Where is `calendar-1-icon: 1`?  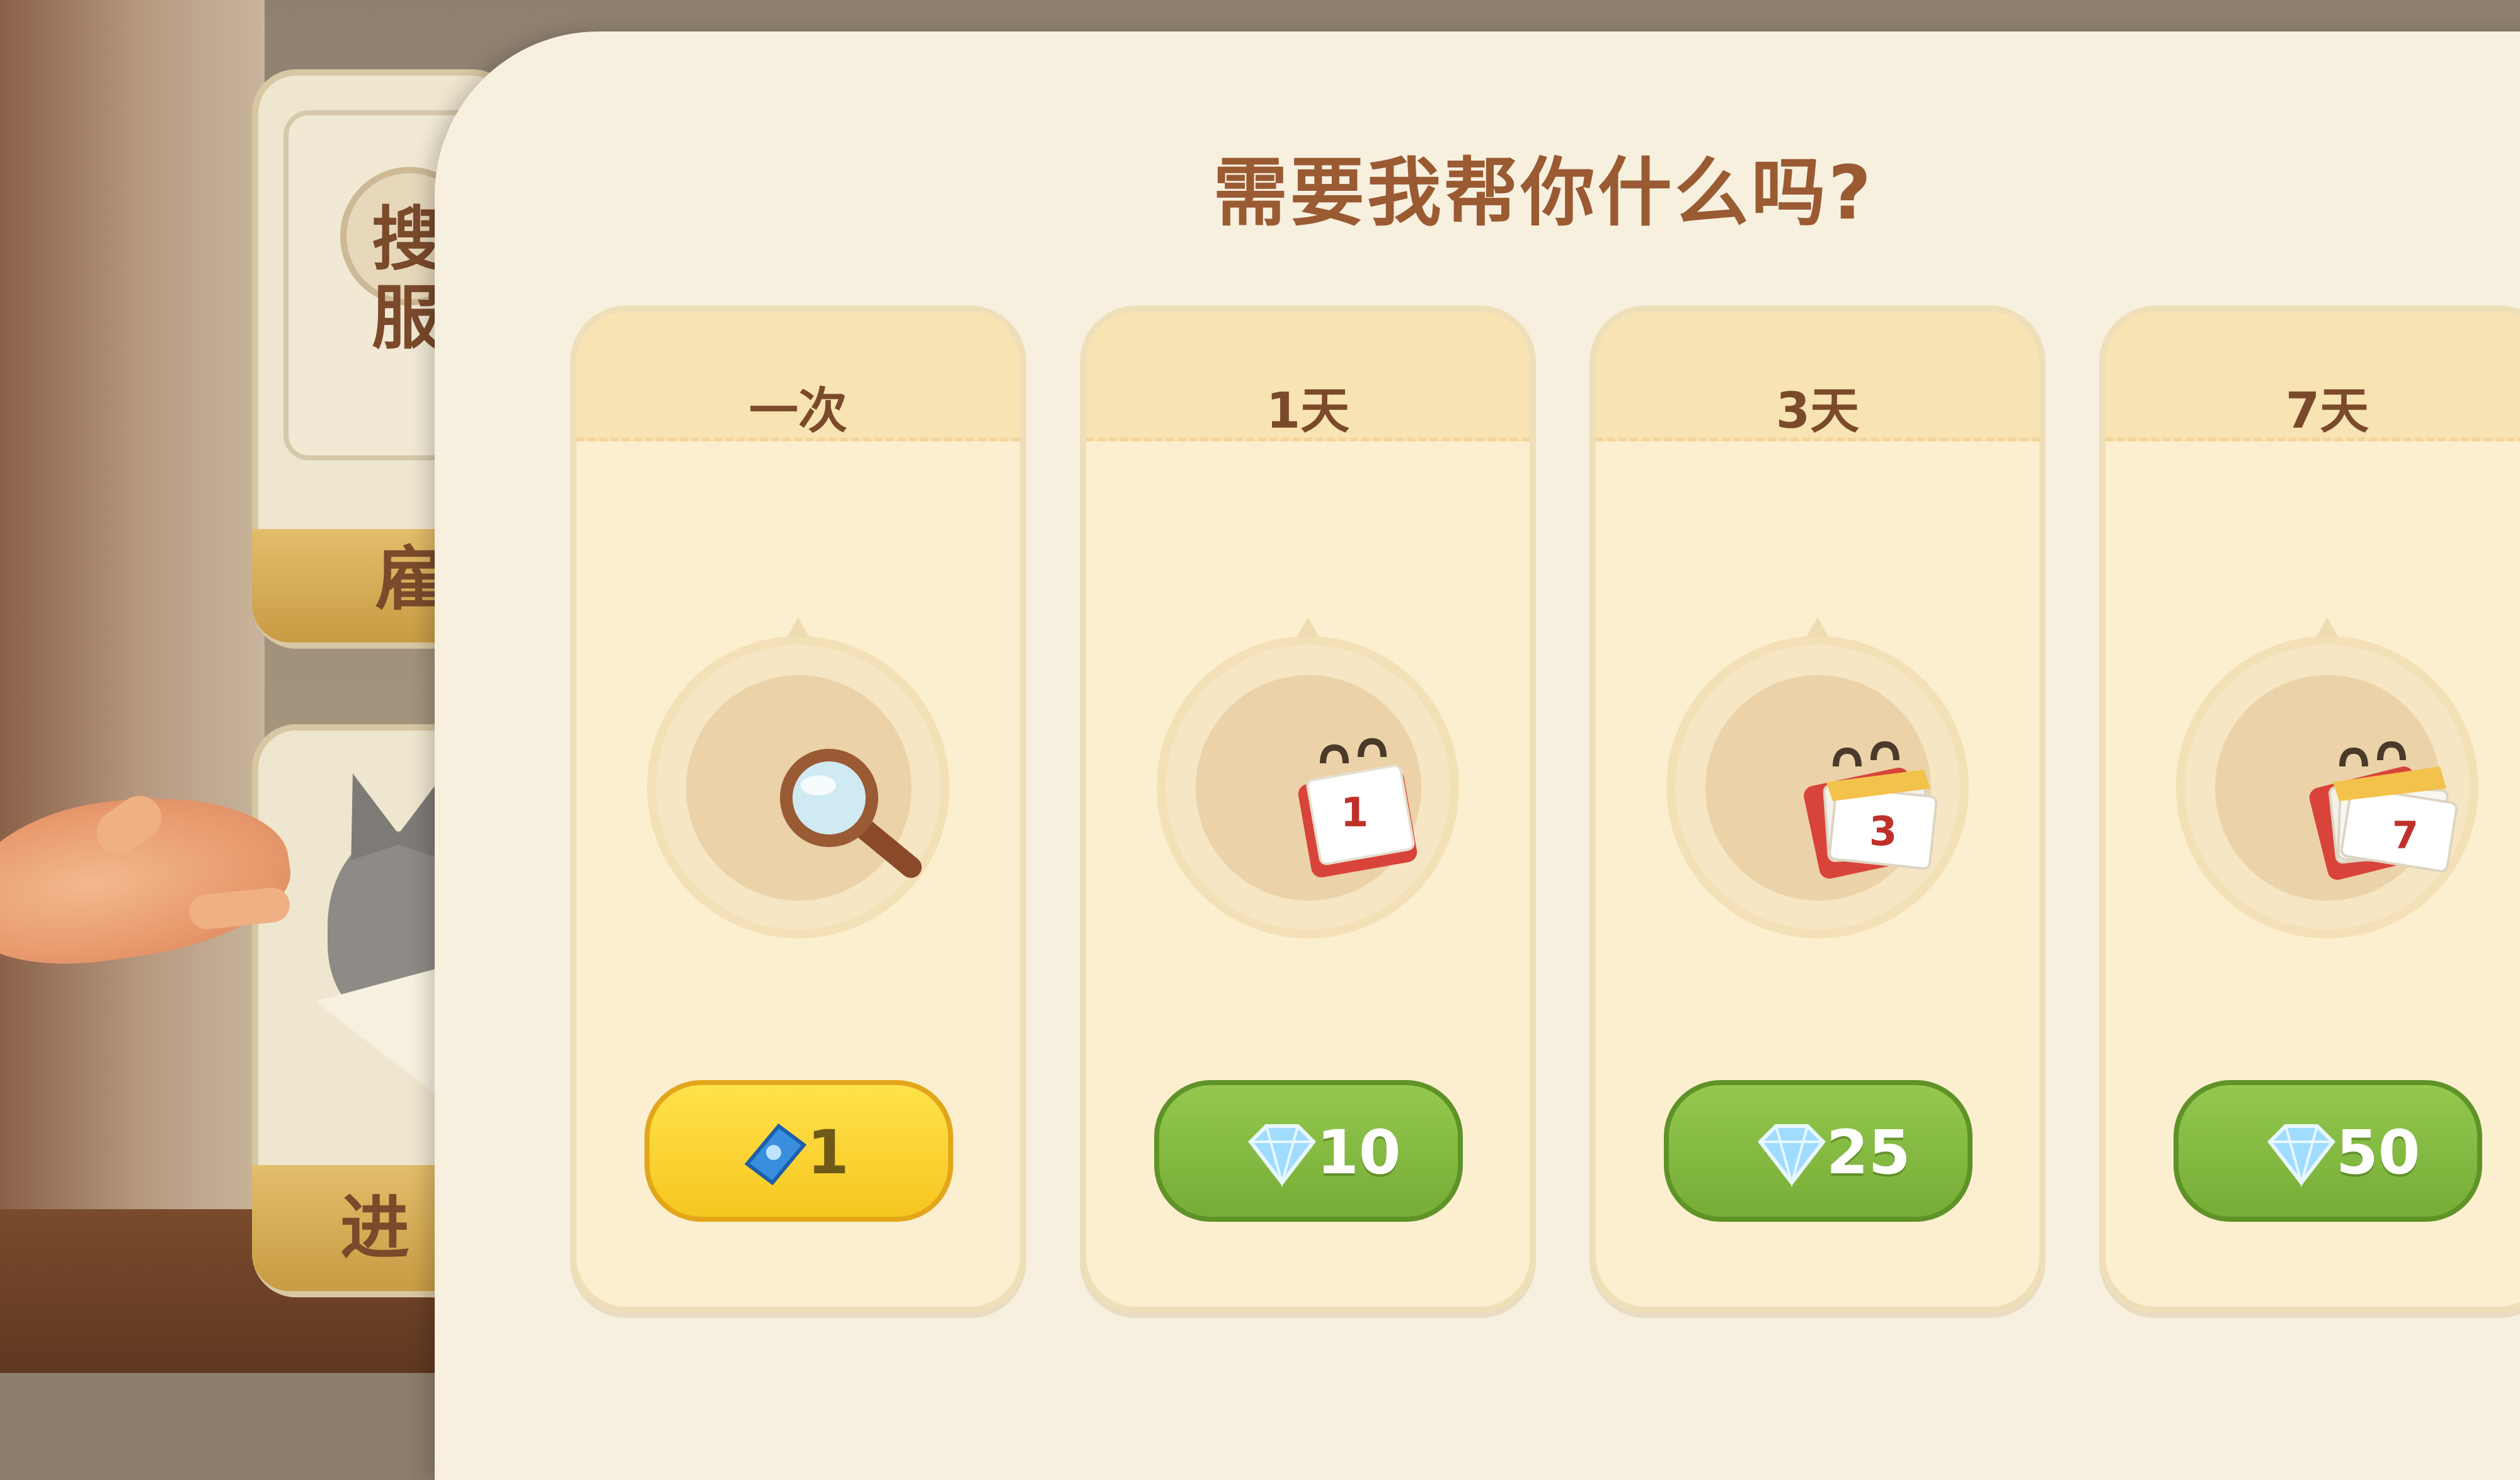
calendar-1-icon: 1 is located at coordinates (1358, 808).